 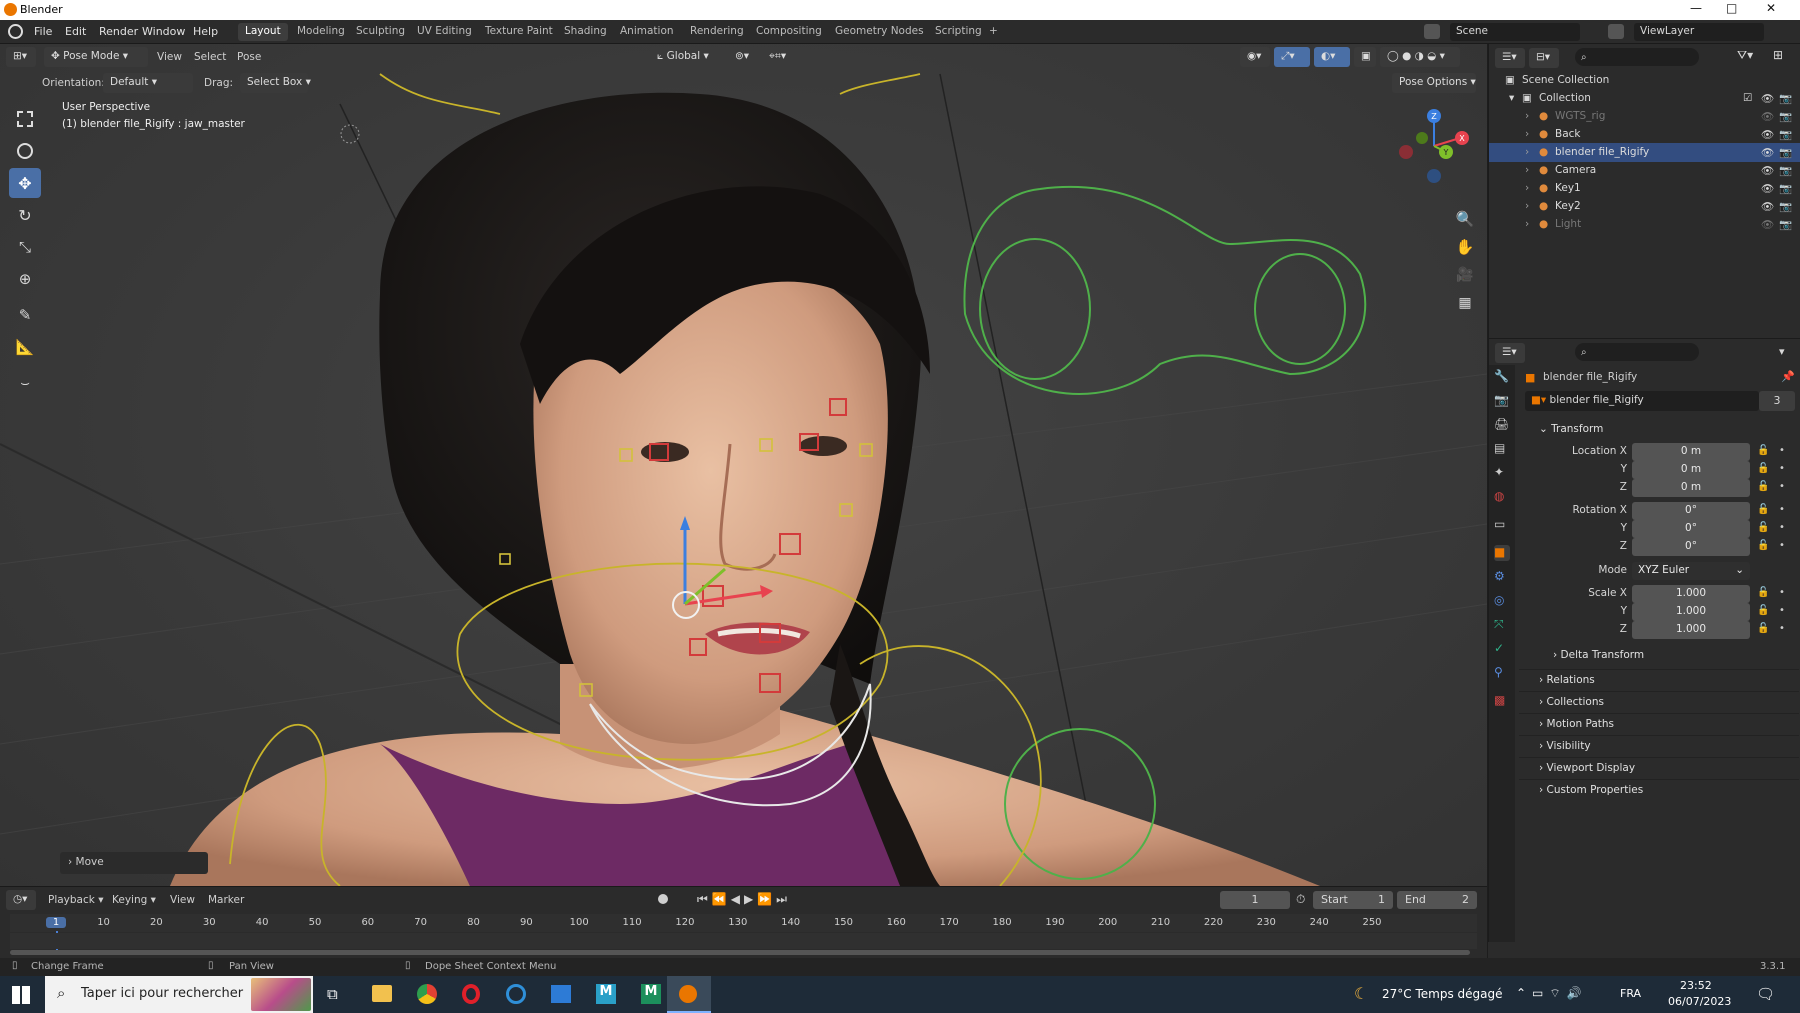 I want to click on rotation-x-field: 0°, so click(x=1691, y=511).